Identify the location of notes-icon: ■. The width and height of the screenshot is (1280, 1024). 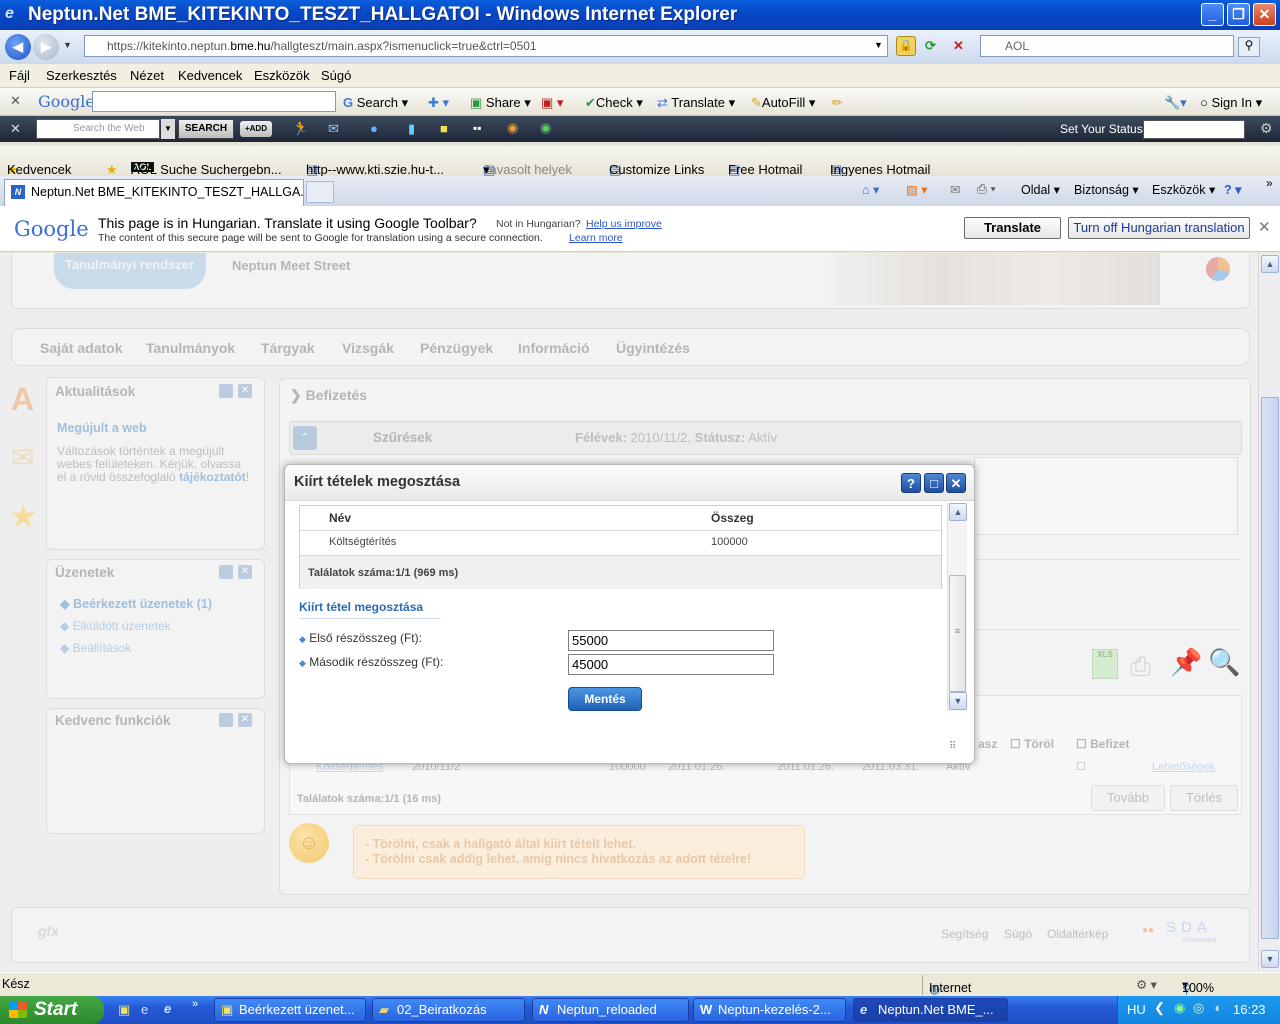
(444, 128).